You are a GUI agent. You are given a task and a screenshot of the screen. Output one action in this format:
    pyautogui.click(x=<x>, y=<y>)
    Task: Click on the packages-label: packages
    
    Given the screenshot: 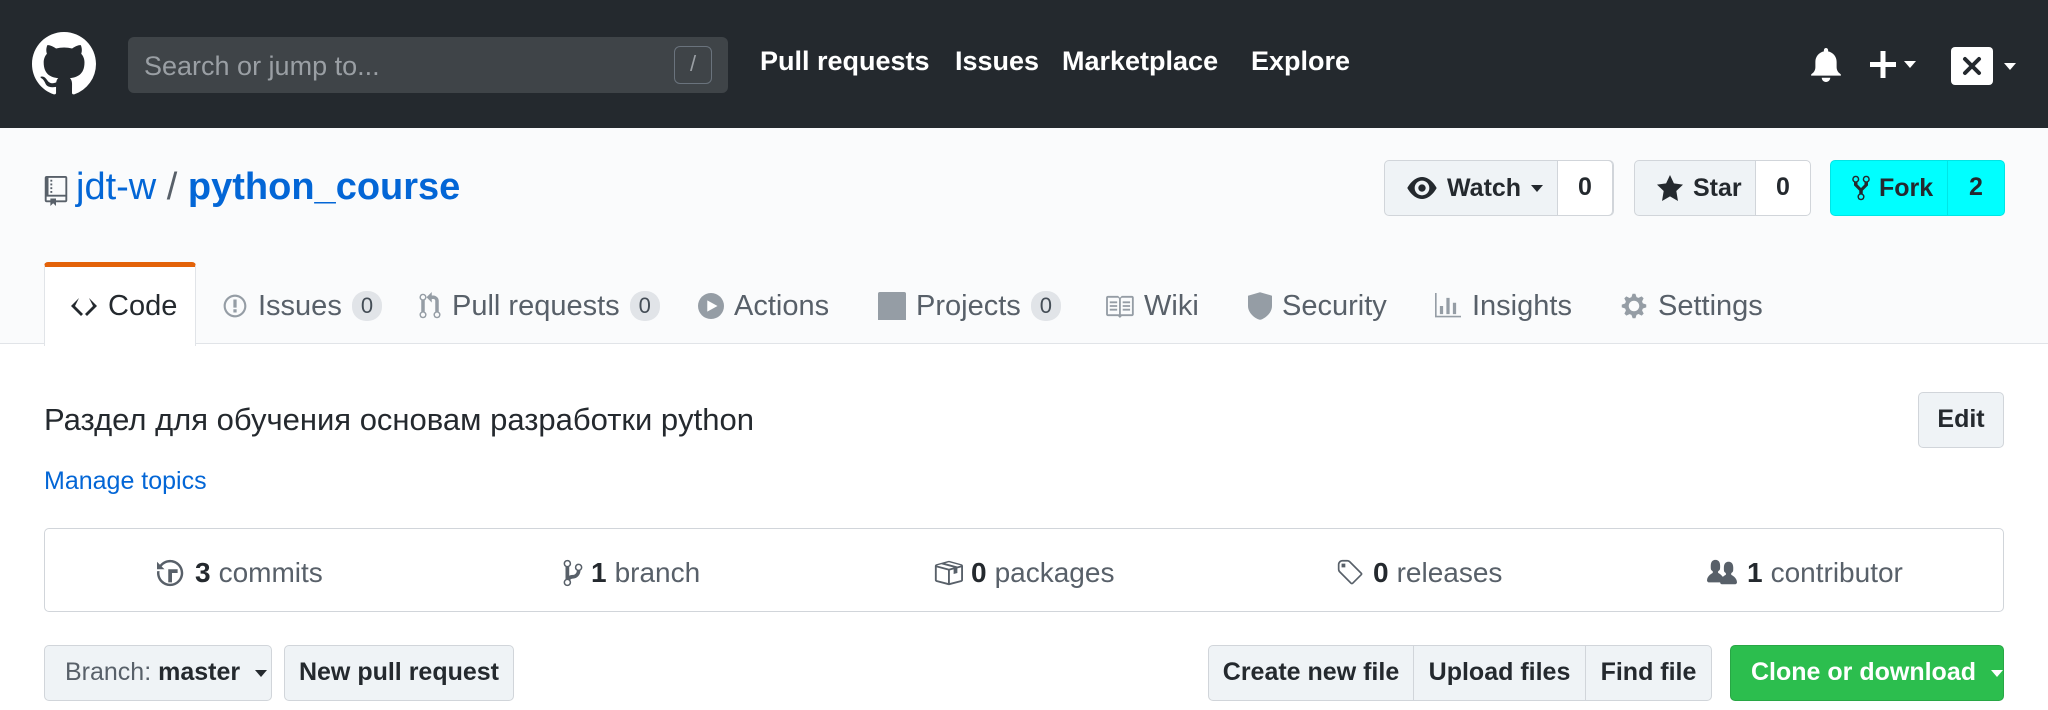 What is the action you would take?
    pyautogui.click(x=1054, y=572)
    